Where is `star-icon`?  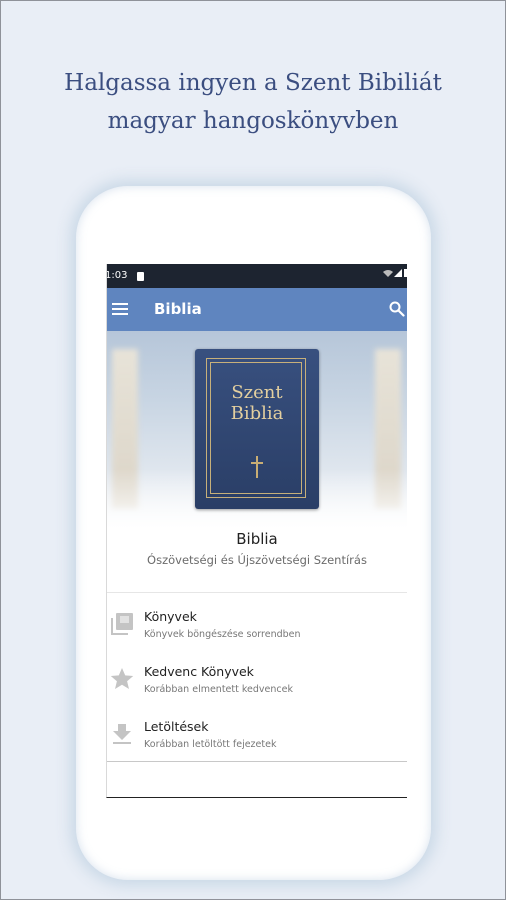 star-icon is located at coordinates (122, 679).